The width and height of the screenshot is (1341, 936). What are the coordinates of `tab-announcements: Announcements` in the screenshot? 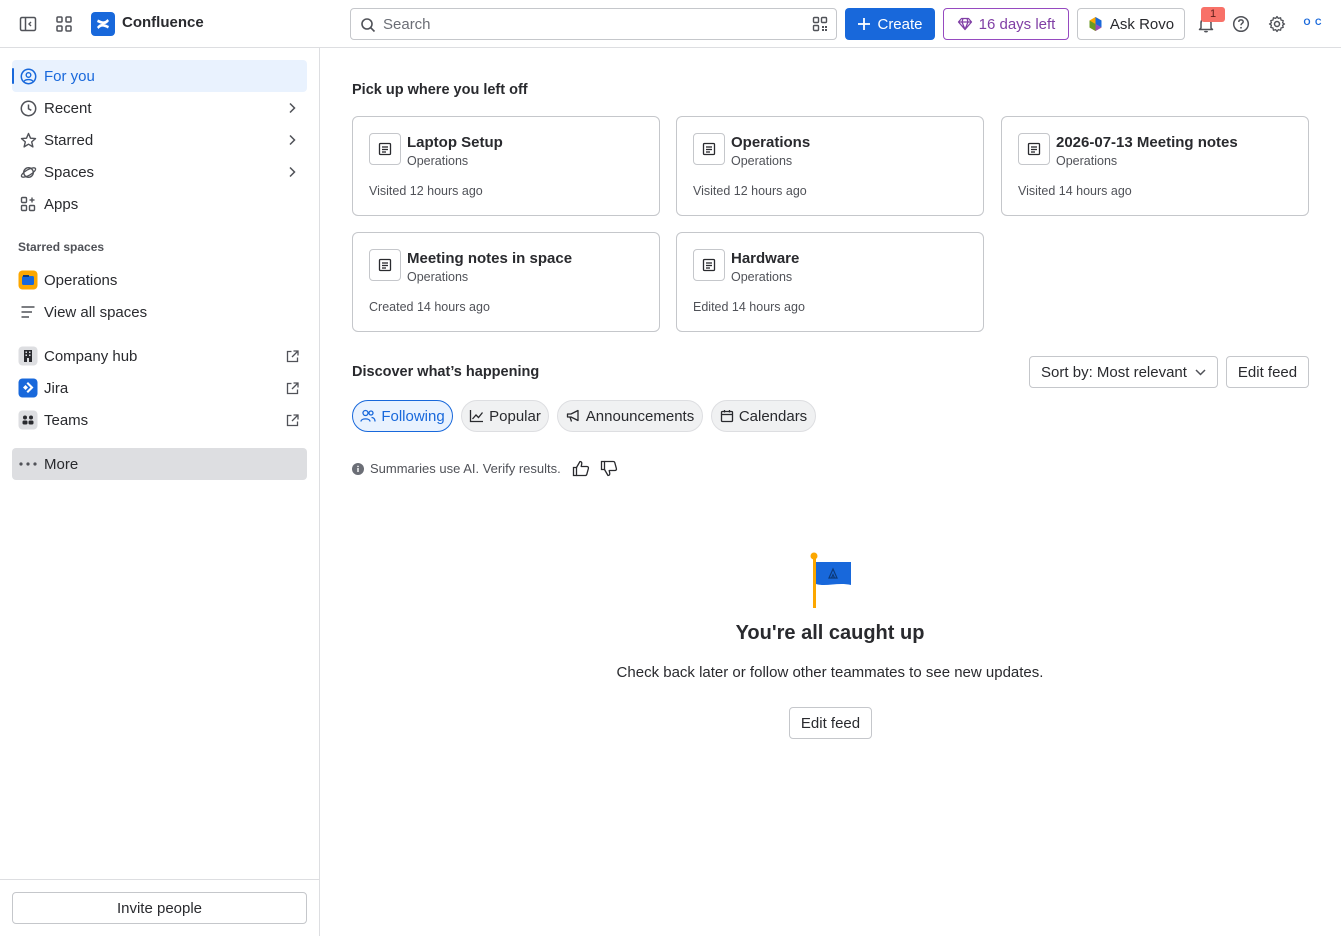 It's located at (630, 416).